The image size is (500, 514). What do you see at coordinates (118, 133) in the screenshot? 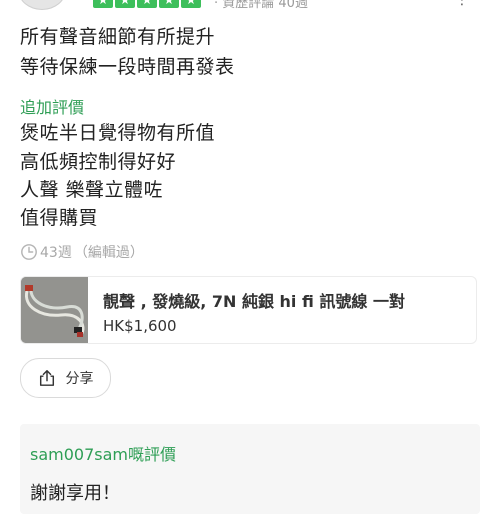
I see `follow-up-text-line: 煲咗半日覺得物有所值` at bounding box center [118, 133].